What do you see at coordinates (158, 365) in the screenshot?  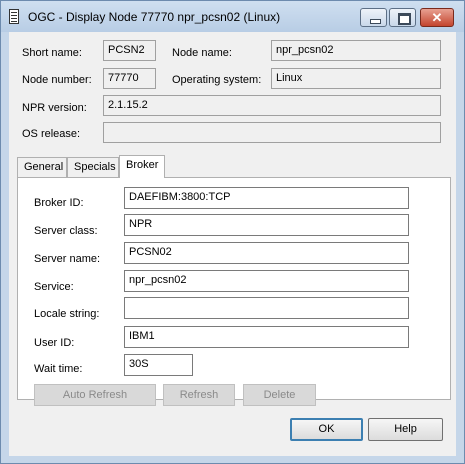 I see `wait-time-input: 30S` at bounding box center [158, 365].